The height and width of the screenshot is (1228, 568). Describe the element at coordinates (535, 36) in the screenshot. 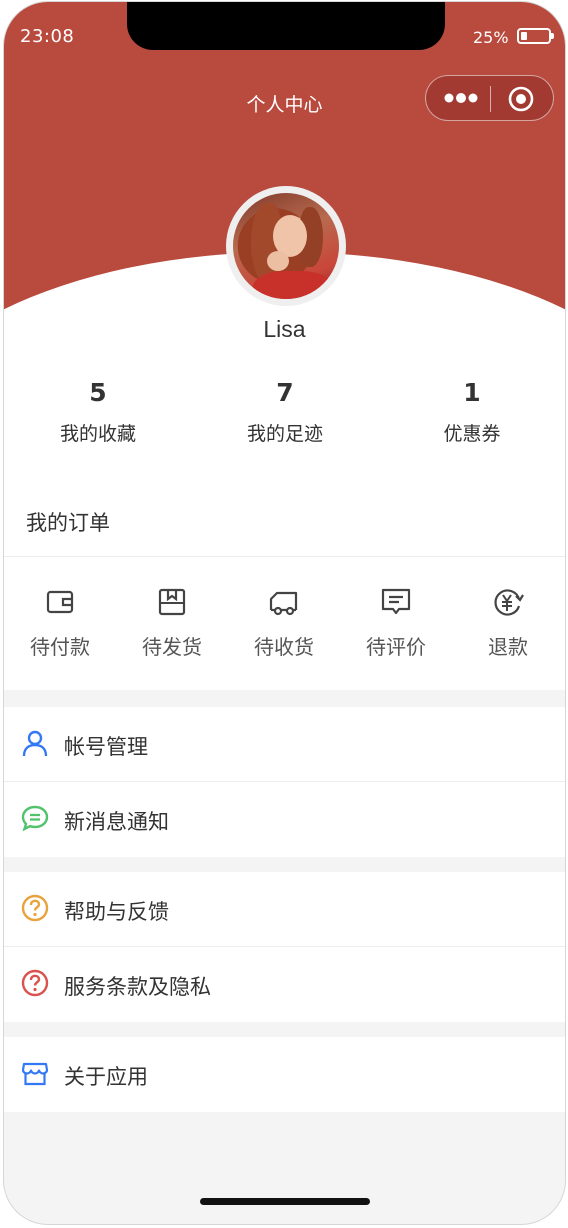

I see `battery-icon` at that location.